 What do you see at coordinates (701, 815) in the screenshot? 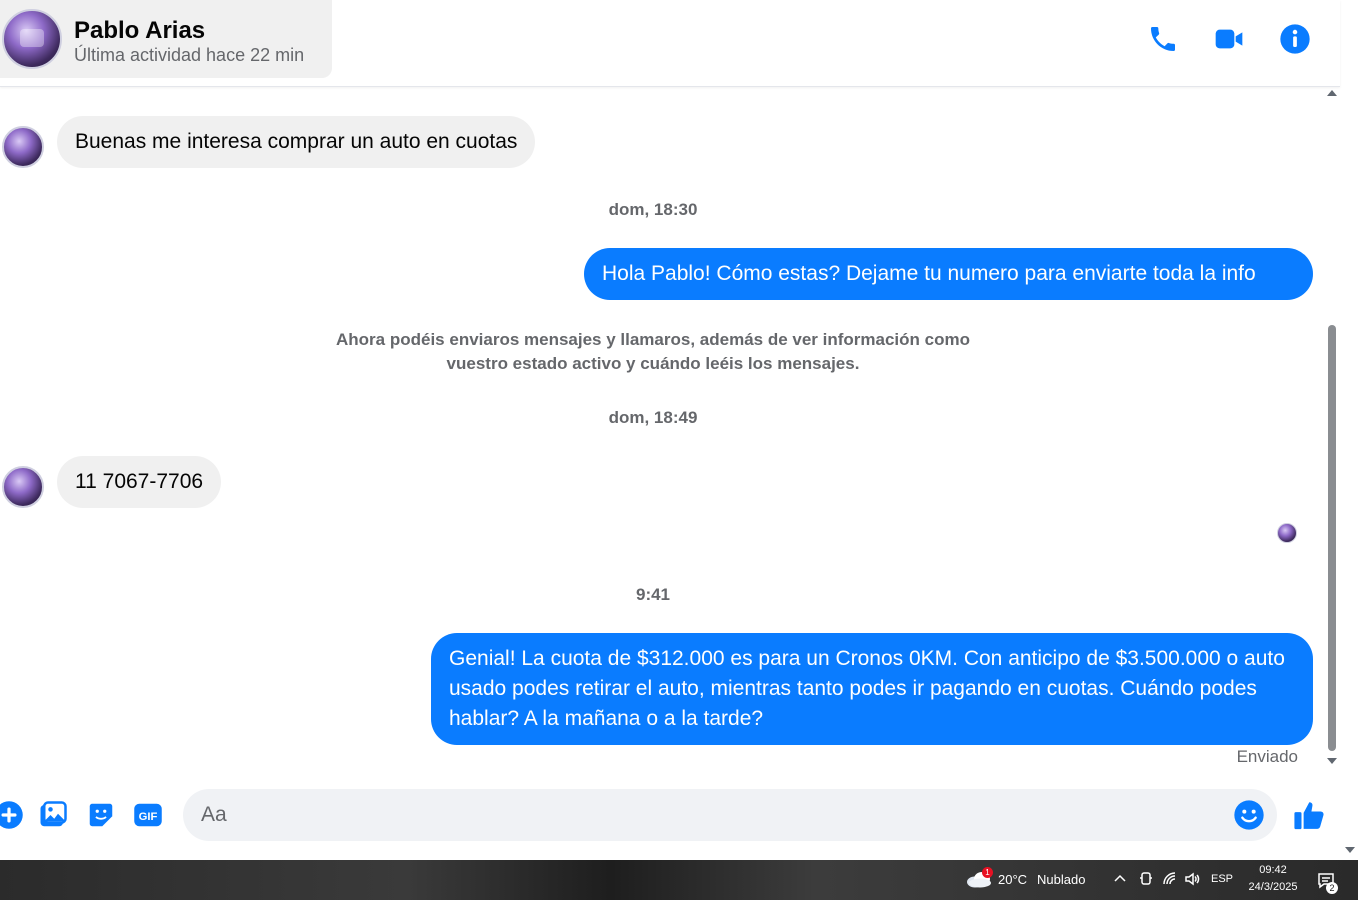
I see `message-input` at bounding box center [701, 815].